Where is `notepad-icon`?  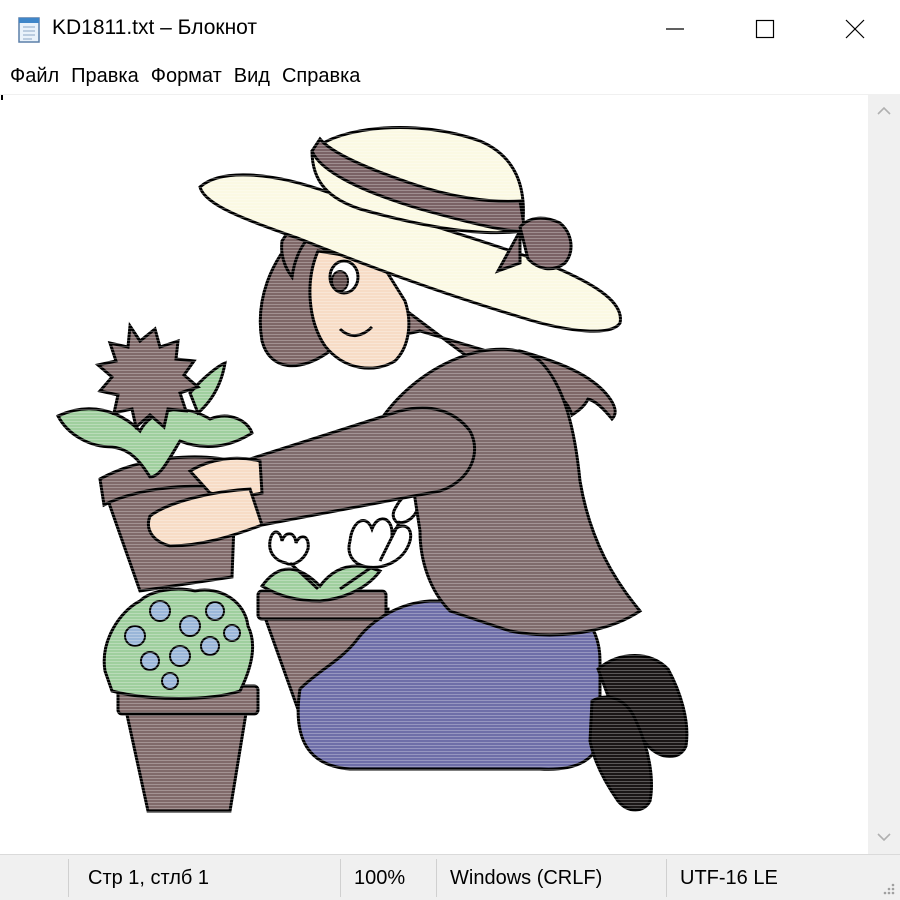 notepad-icon is located at coordinates (29, 30).